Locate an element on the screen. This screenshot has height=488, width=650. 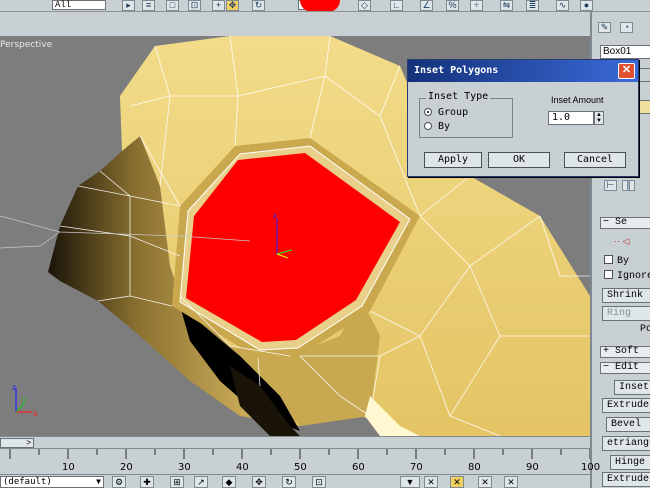
percent-snap-icon: % is located at coordinates (452, 5).